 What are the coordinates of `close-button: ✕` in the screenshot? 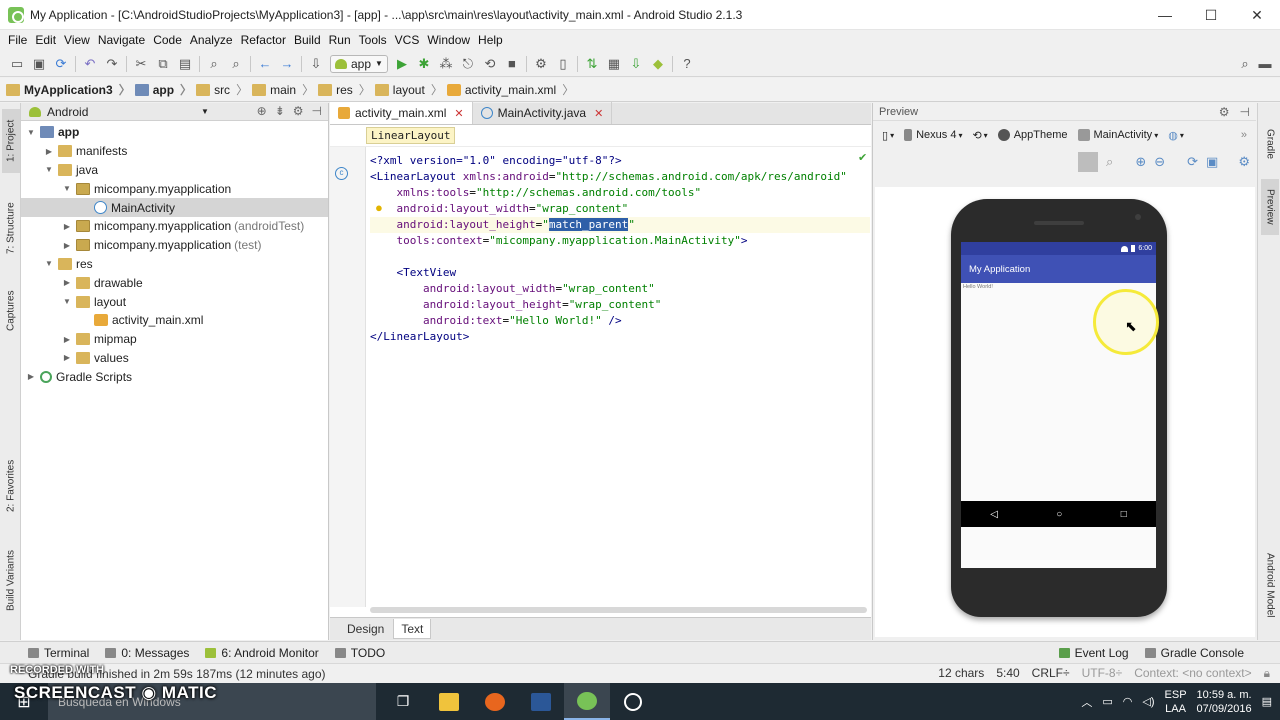 It's located at (1257, 15).